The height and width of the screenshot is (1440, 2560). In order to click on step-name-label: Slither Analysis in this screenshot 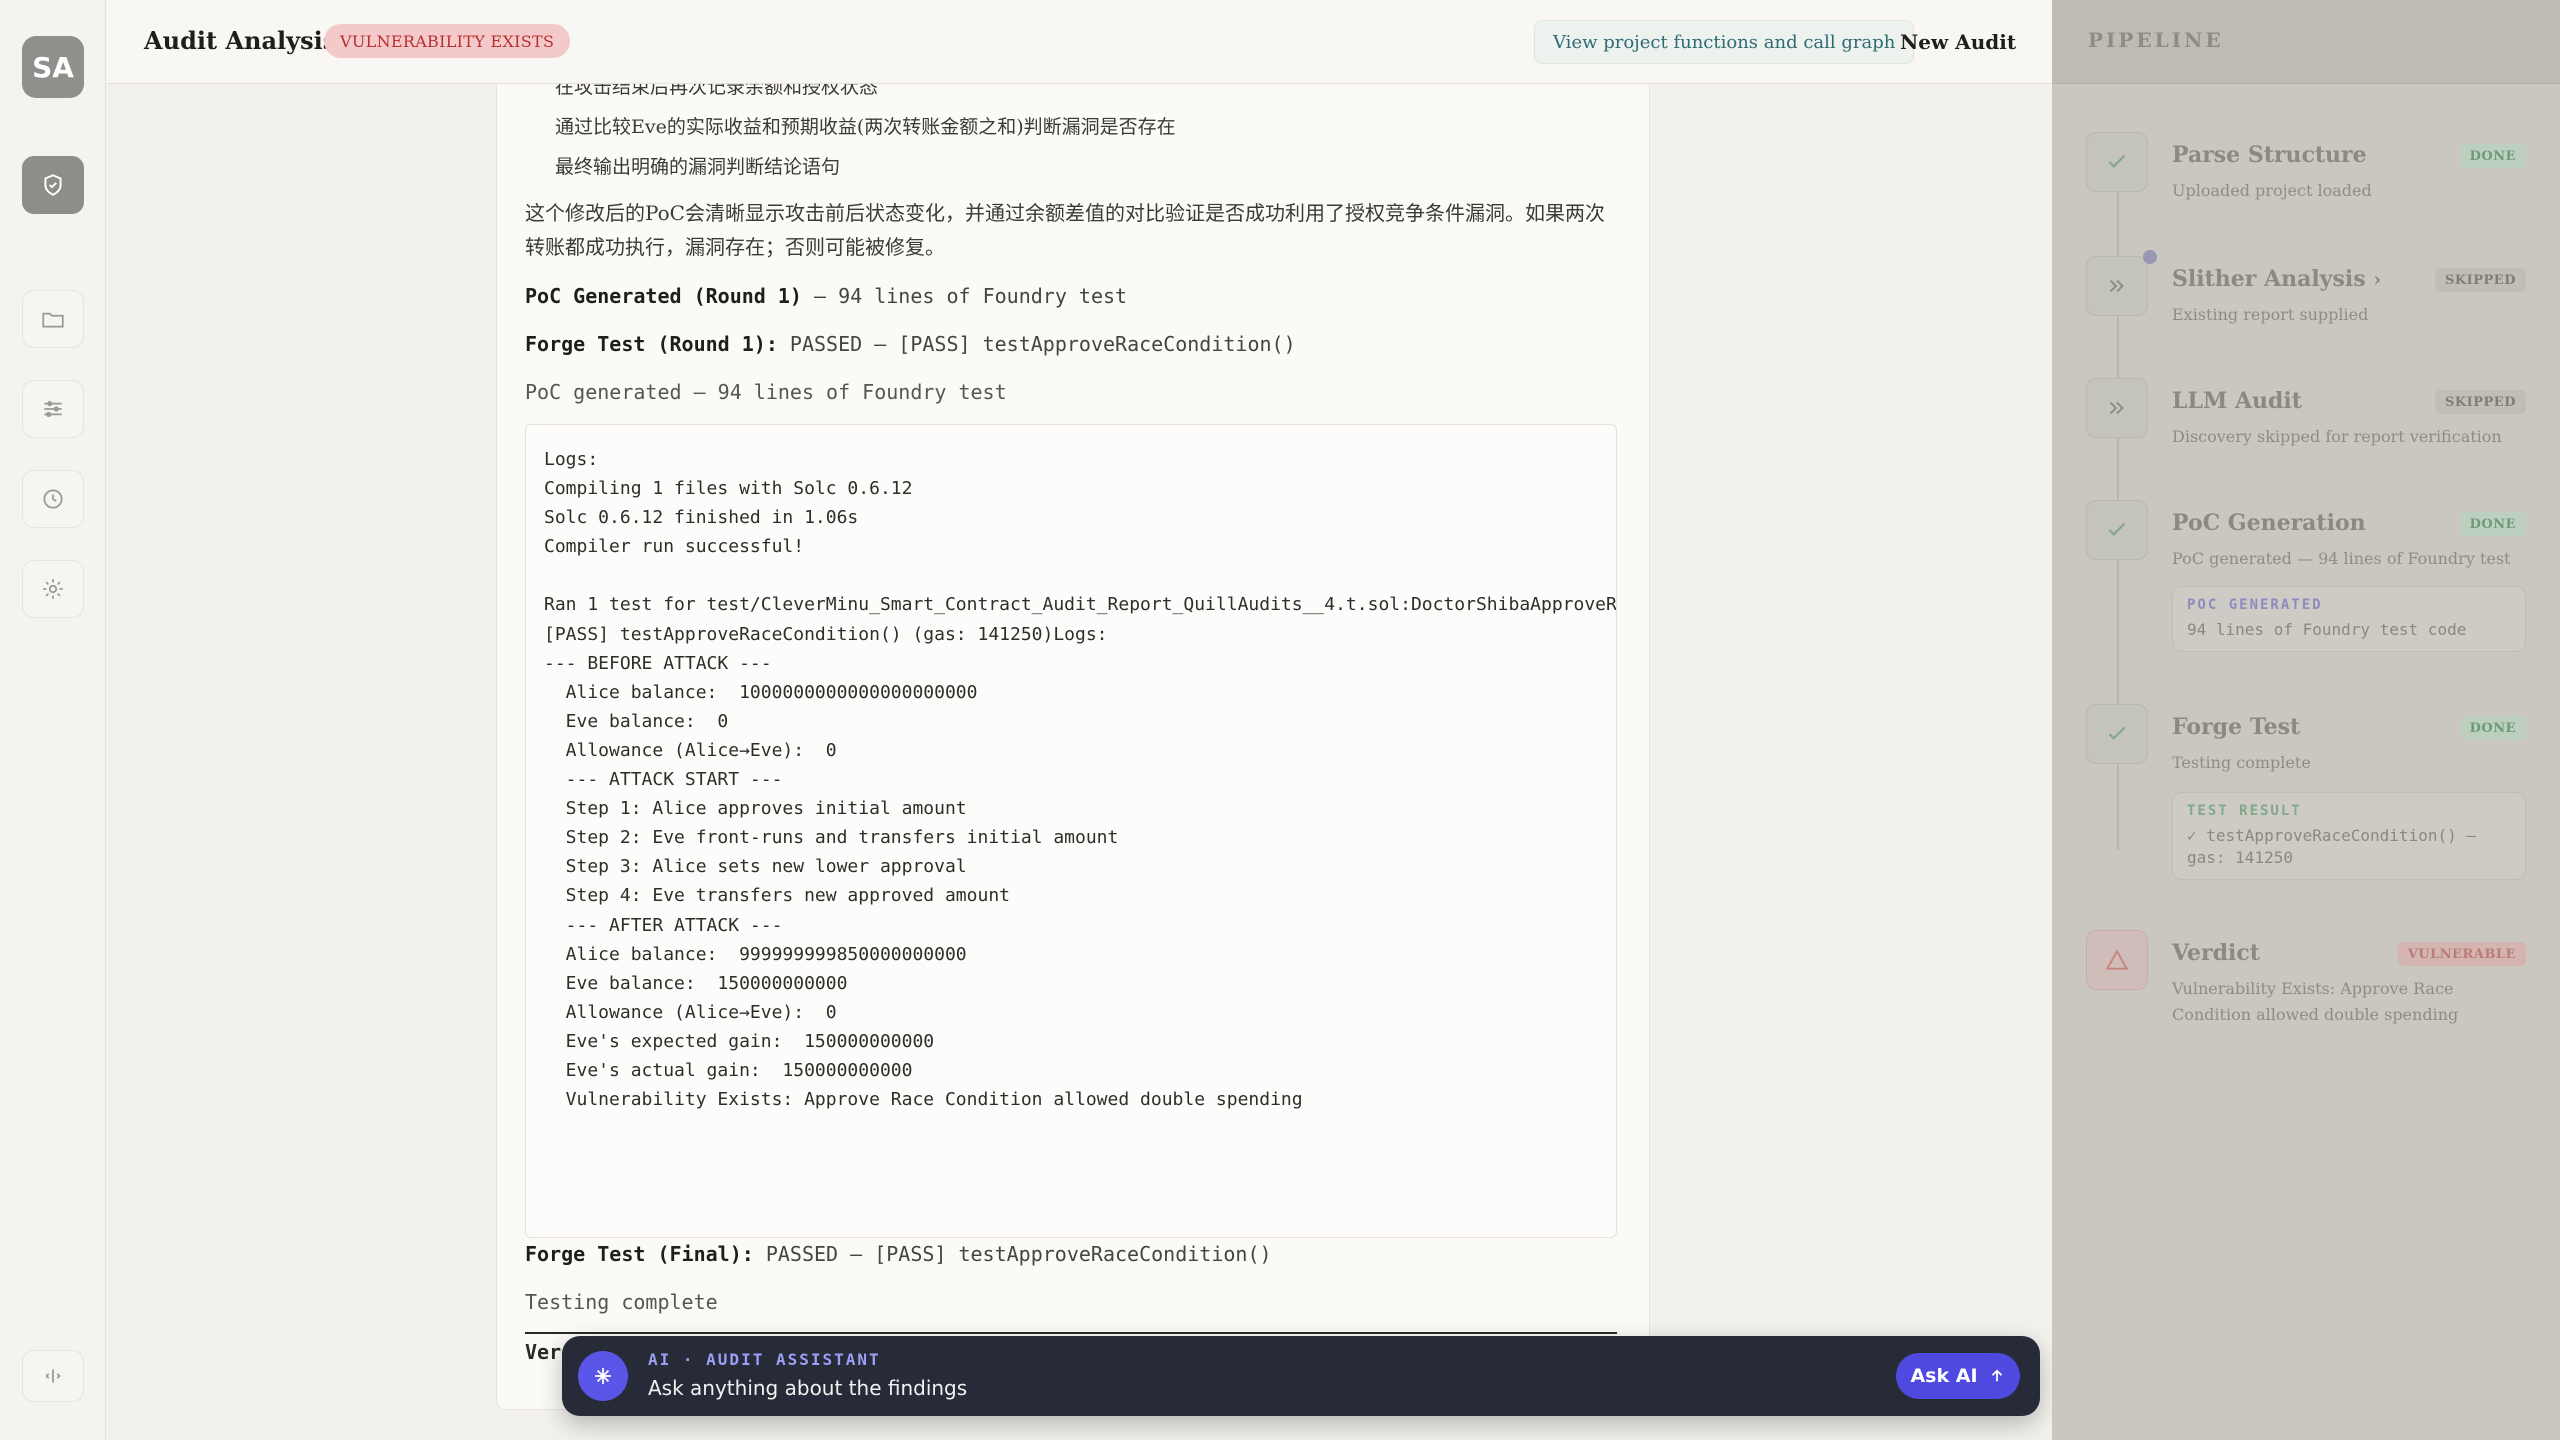, I will do `click(2269, 279)`.